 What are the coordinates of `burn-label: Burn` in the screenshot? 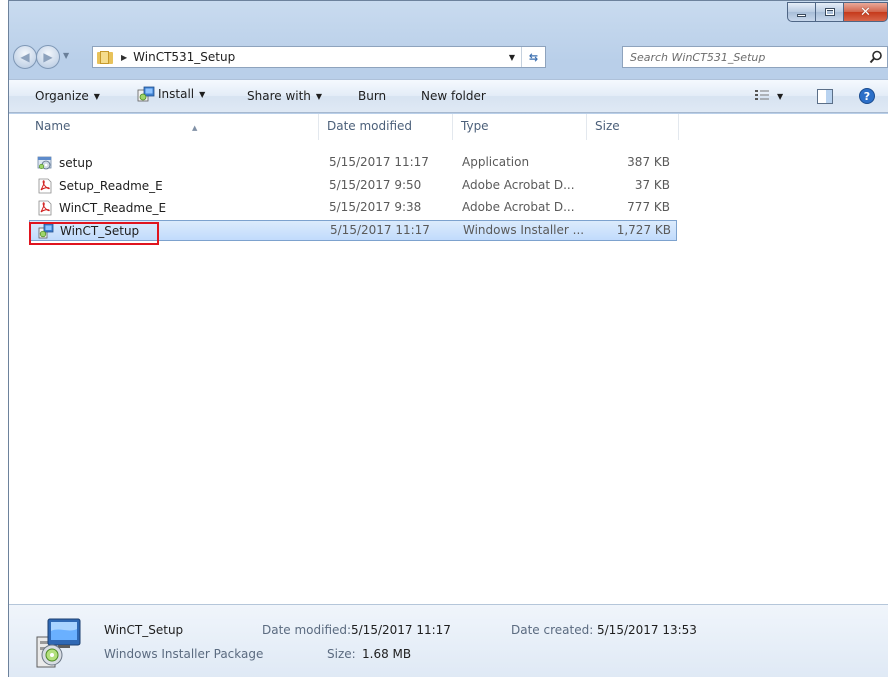 It's located at (372, 96).